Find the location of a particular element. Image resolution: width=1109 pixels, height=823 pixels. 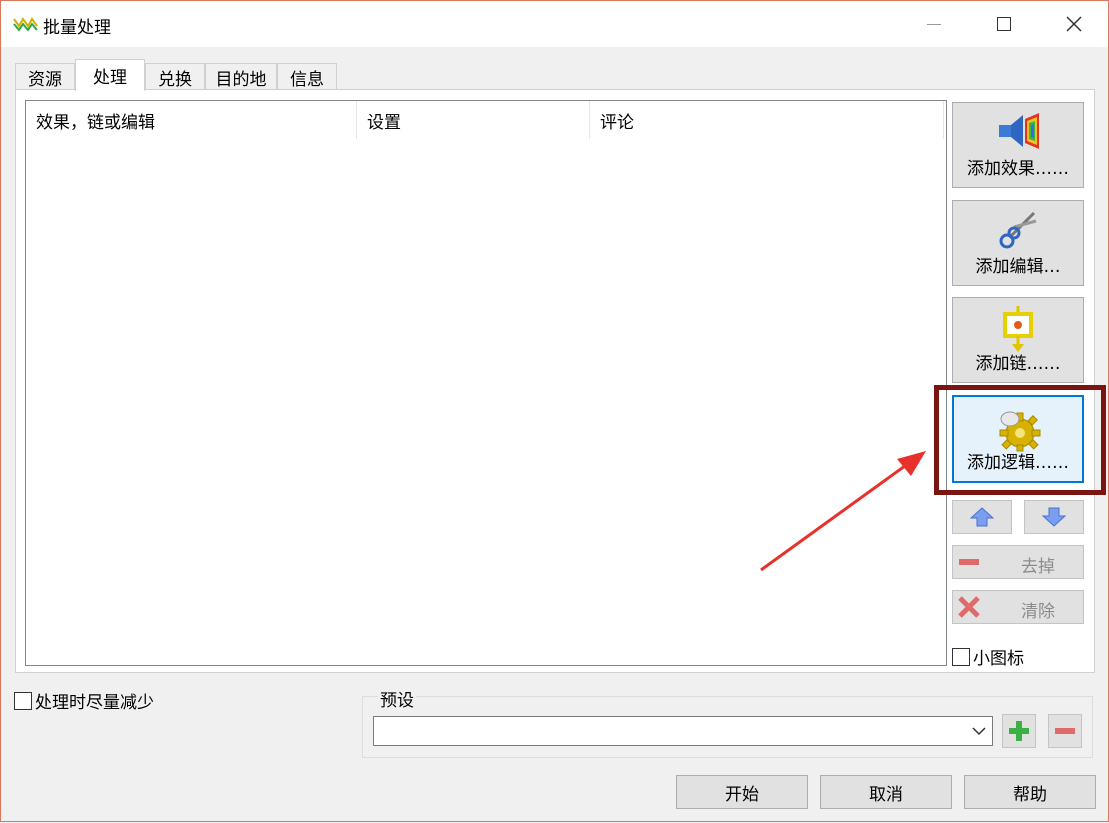

small-icons-label: 小图标 is located at coordinates (998, 659).